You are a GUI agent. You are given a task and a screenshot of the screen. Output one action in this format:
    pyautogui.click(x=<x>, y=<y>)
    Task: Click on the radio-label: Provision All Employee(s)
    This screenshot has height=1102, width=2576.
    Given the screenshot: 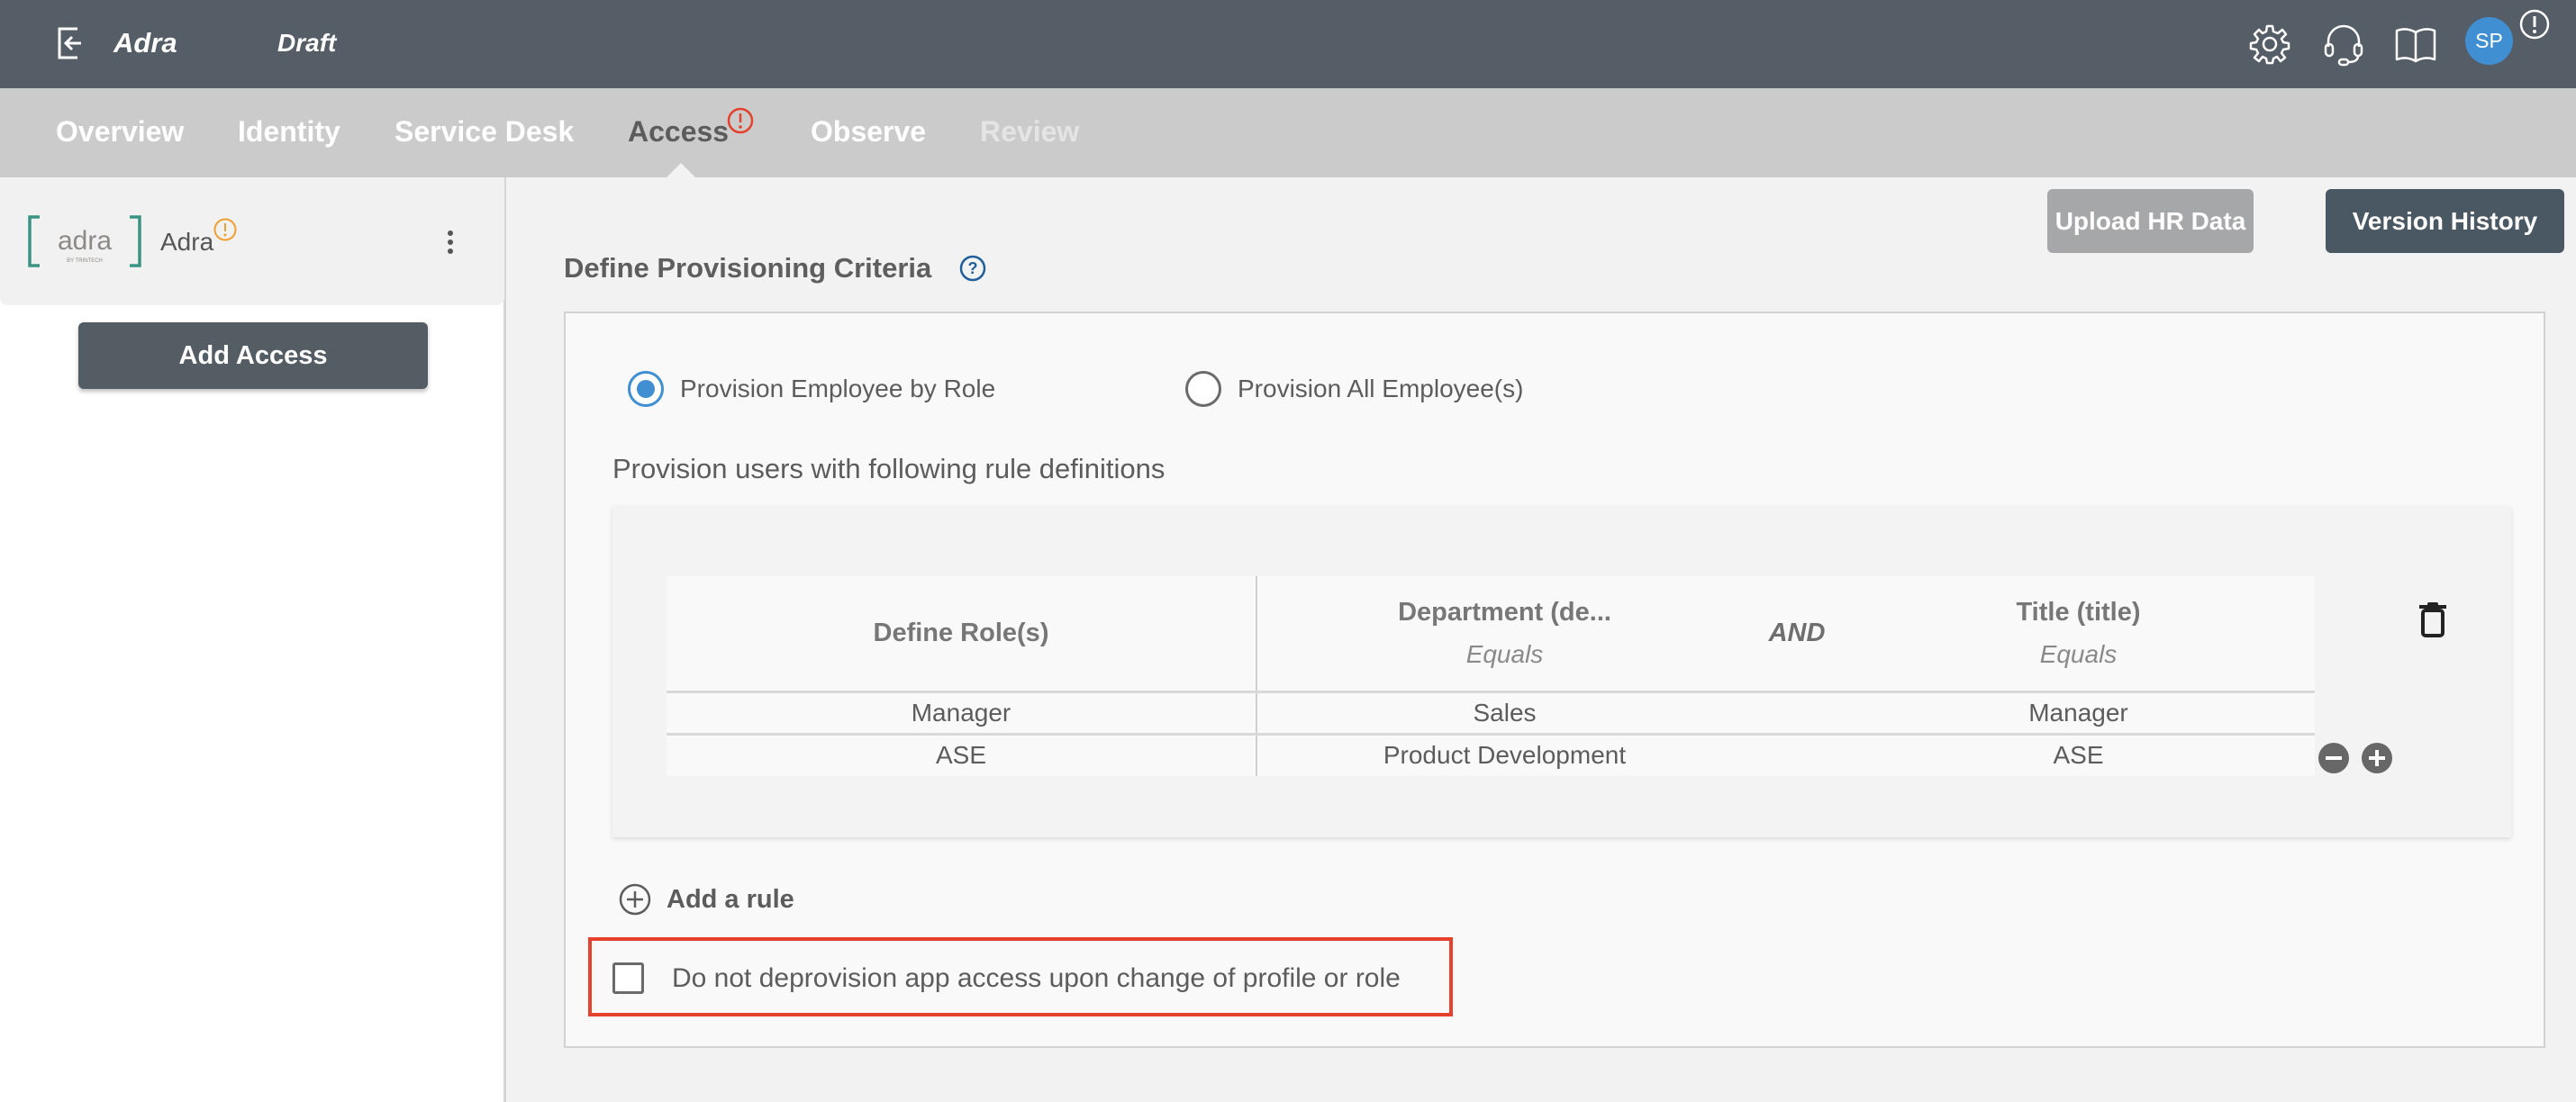 What is the action you would take?
    pyautogui.click(x=1381, y=389)
    